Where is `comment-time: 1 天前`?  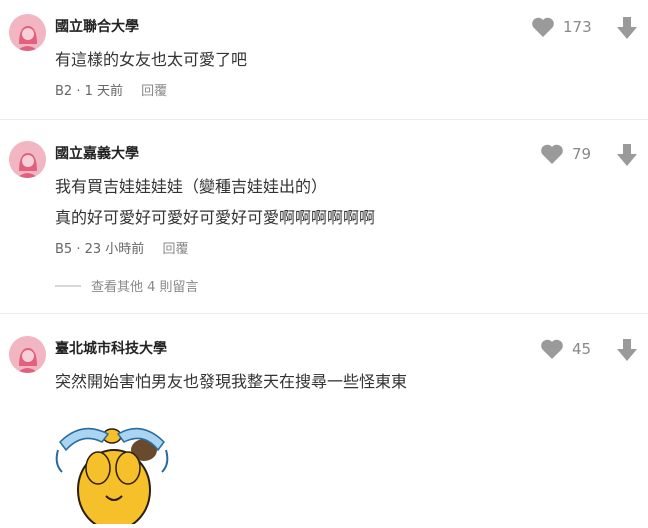
comment-time: 1 天前 is located at coordinates (104, 91).